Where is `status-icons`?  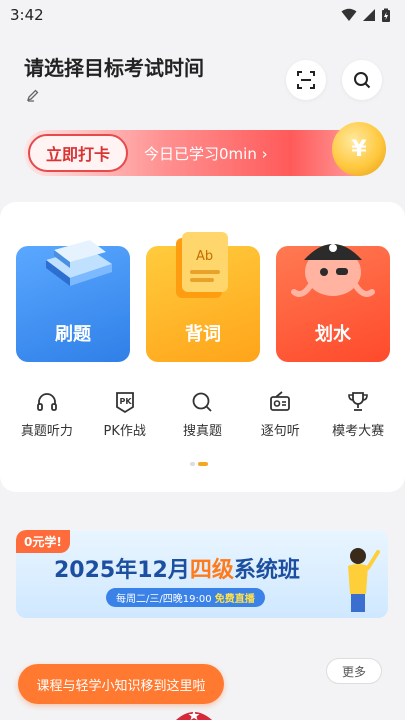
status-icons is located at coordinates (366, 15).